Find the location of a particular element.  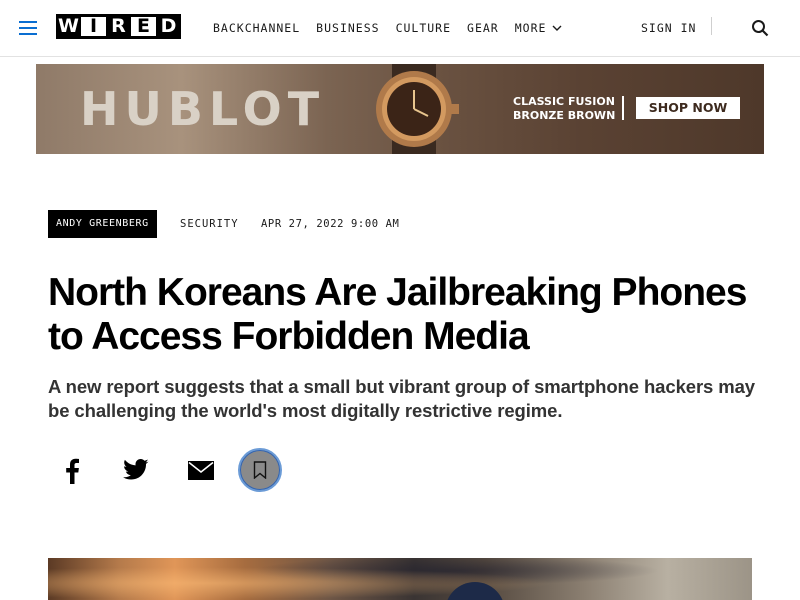

nav-item-gear: GEAR is located at coordinates (483, 28).